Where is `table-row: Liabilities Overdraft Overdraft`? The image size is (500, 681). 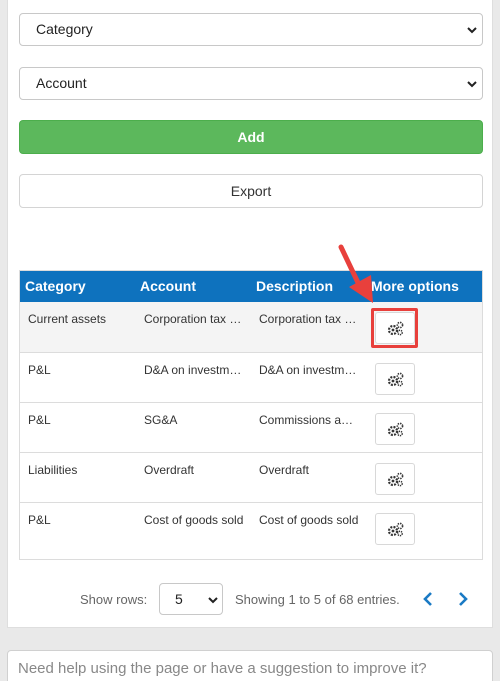 table-row: Liabilities Overdraft Overdraft is located at coordinates (251, 477).